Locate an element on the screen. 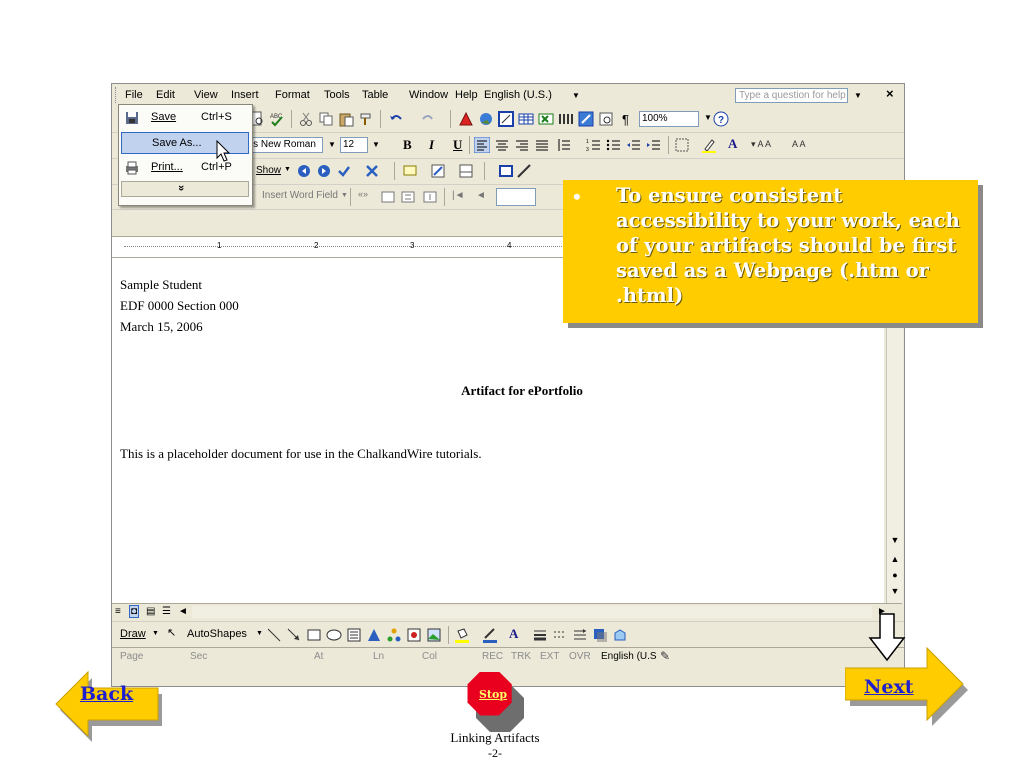  align-right-icon is located at coordinates (522, 145).